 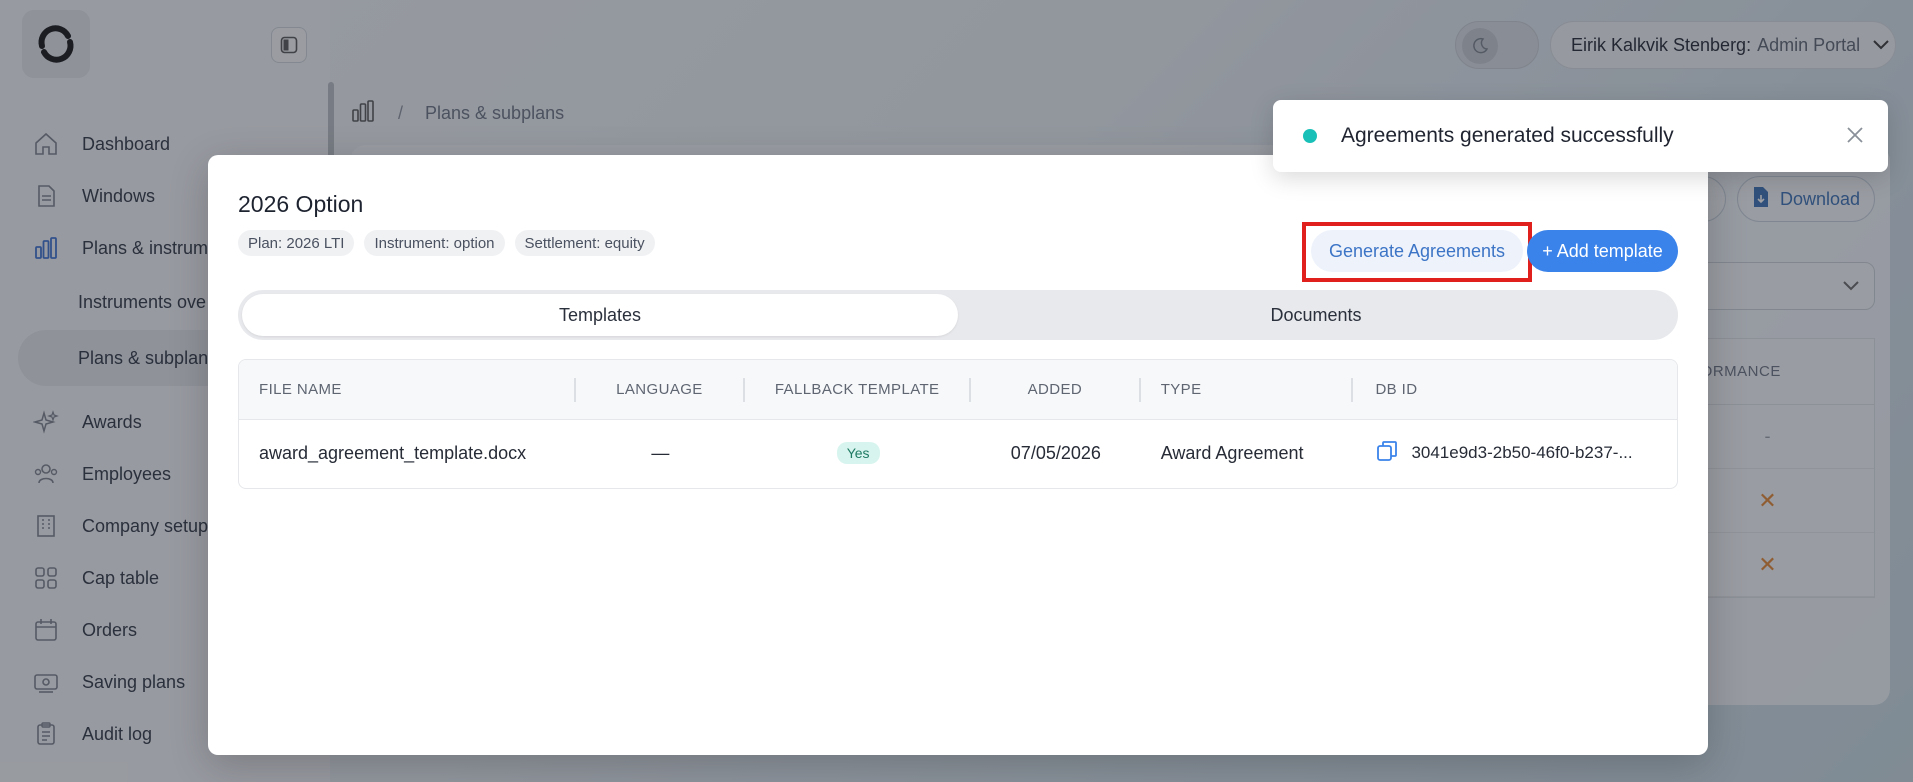 I want to click on modal-title: 2026 Option, so click(x=301, y=204).